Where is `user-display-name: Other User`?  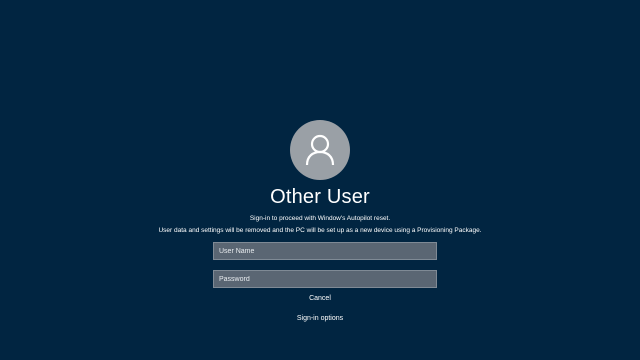 user-display-name: Other User is located at coordinates (320, 197).